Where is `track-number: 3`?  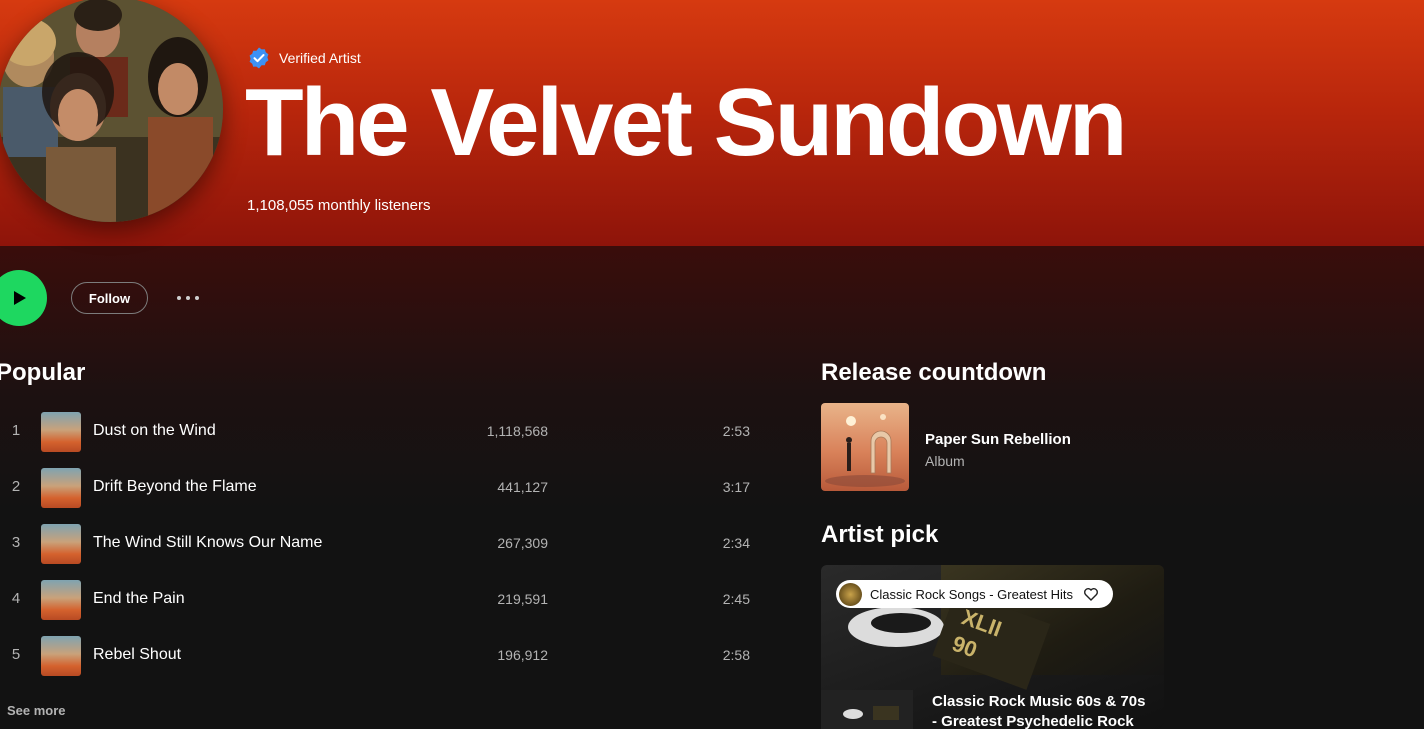 track-number: 3 is located at coordinates (16, 542).